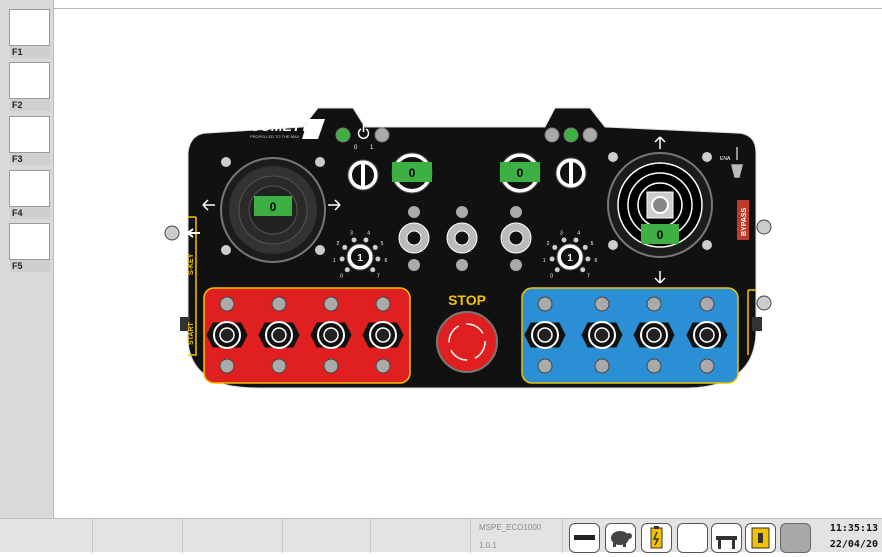 The height and width of the screenshot is (557, 882). What do you see at coordinates (656, 538) in the screenshot?
I see `battery-icon` at bounding box center [656, 538].